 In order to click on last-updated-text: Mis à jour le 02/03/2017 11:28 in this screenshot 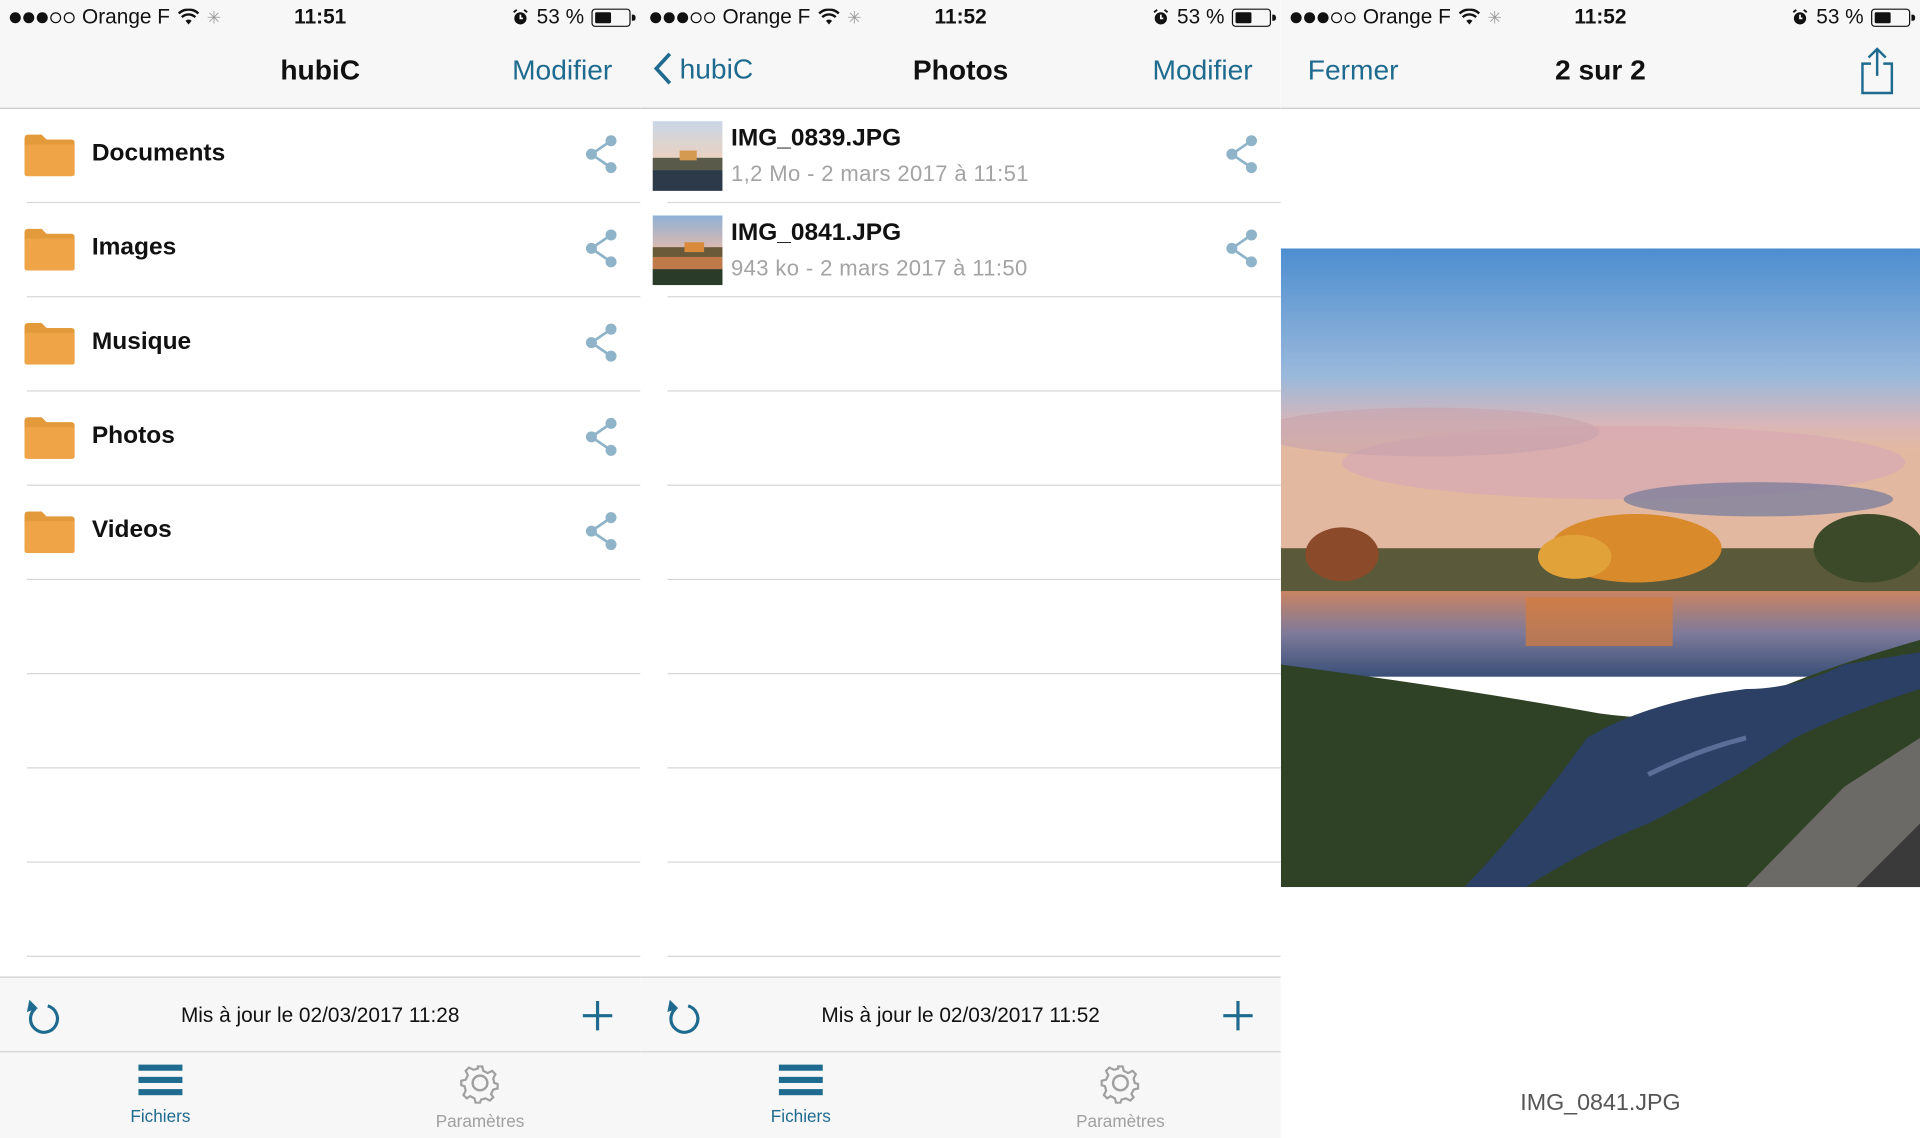, I will do `click(320, 1015)`.